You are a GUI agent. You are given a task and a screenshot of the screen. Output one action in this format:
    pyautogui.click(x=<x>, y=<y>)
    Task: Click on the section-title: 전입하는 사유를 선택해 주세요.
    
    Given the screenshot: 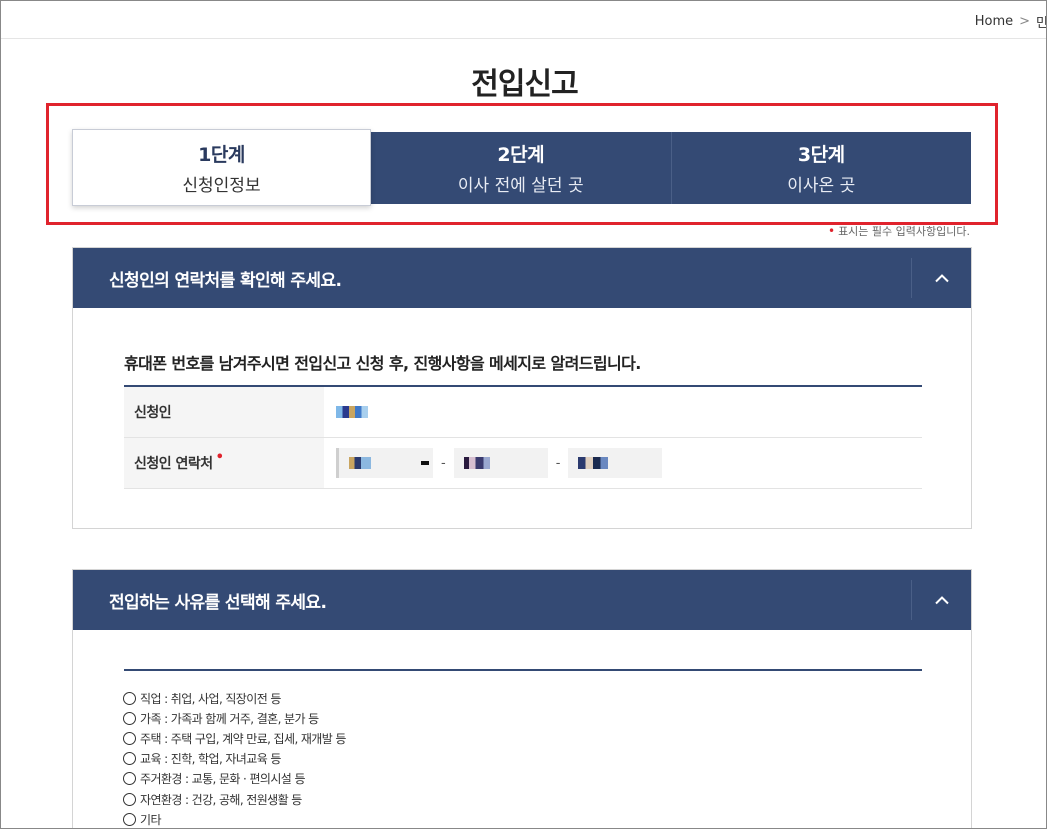 What is the action you would take?
    pyautogui.click(x=218, y=602)
    